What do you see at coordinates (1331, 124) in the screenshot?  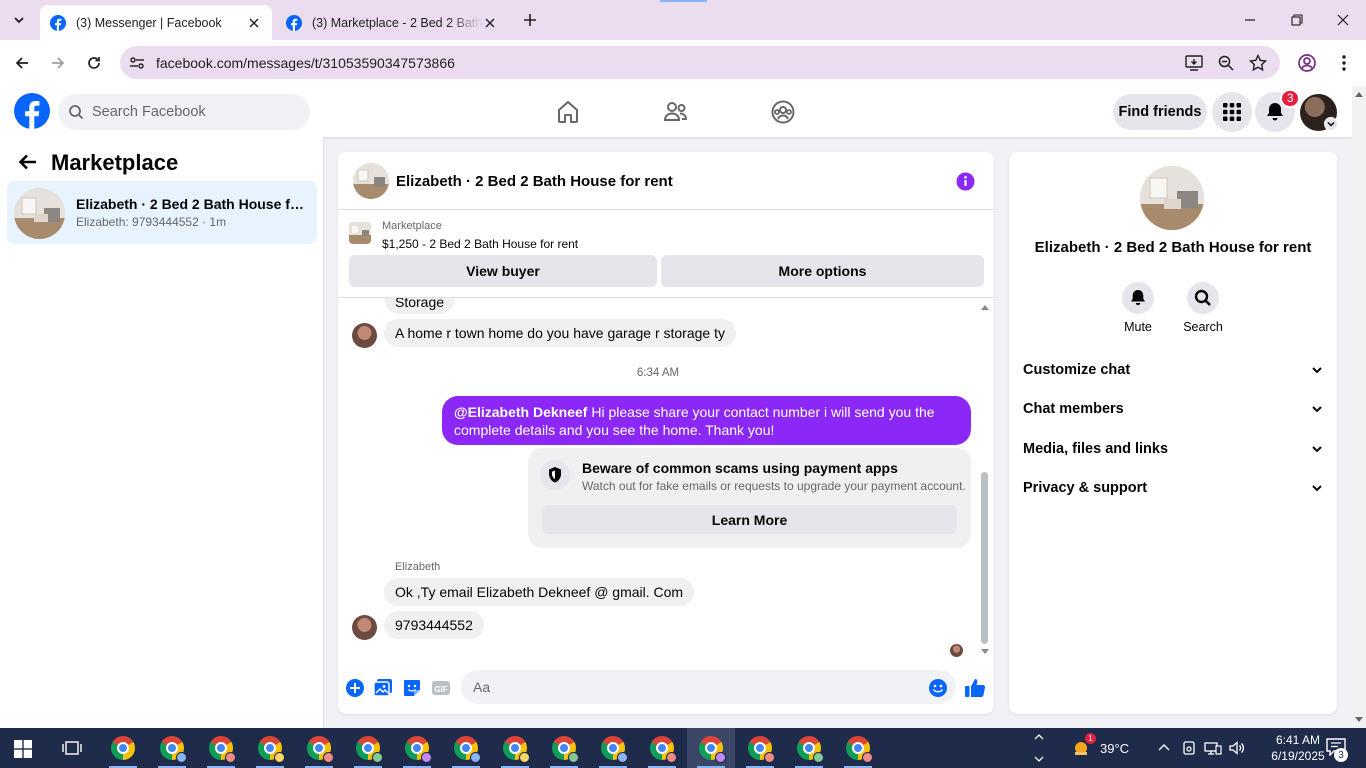 I see `account-chevron` at bounding box center [1331, 124].